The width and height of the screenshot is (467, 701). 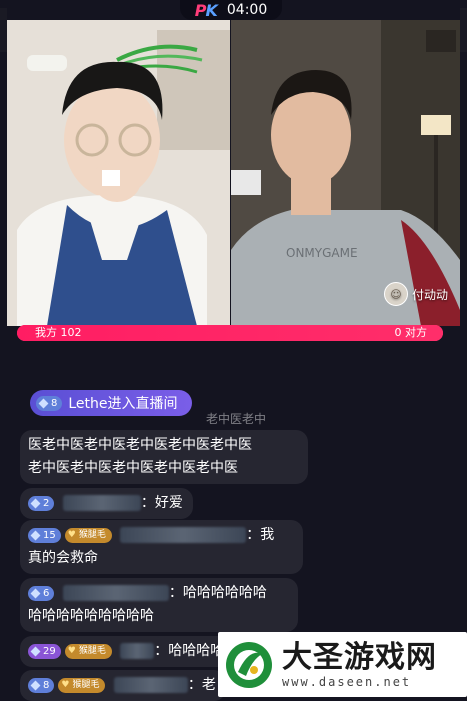 What do you see at coordinates (189, 651) in the screenshot?
I see `message-text: ：哈哈哈哈` at bounding box center [189, 651].